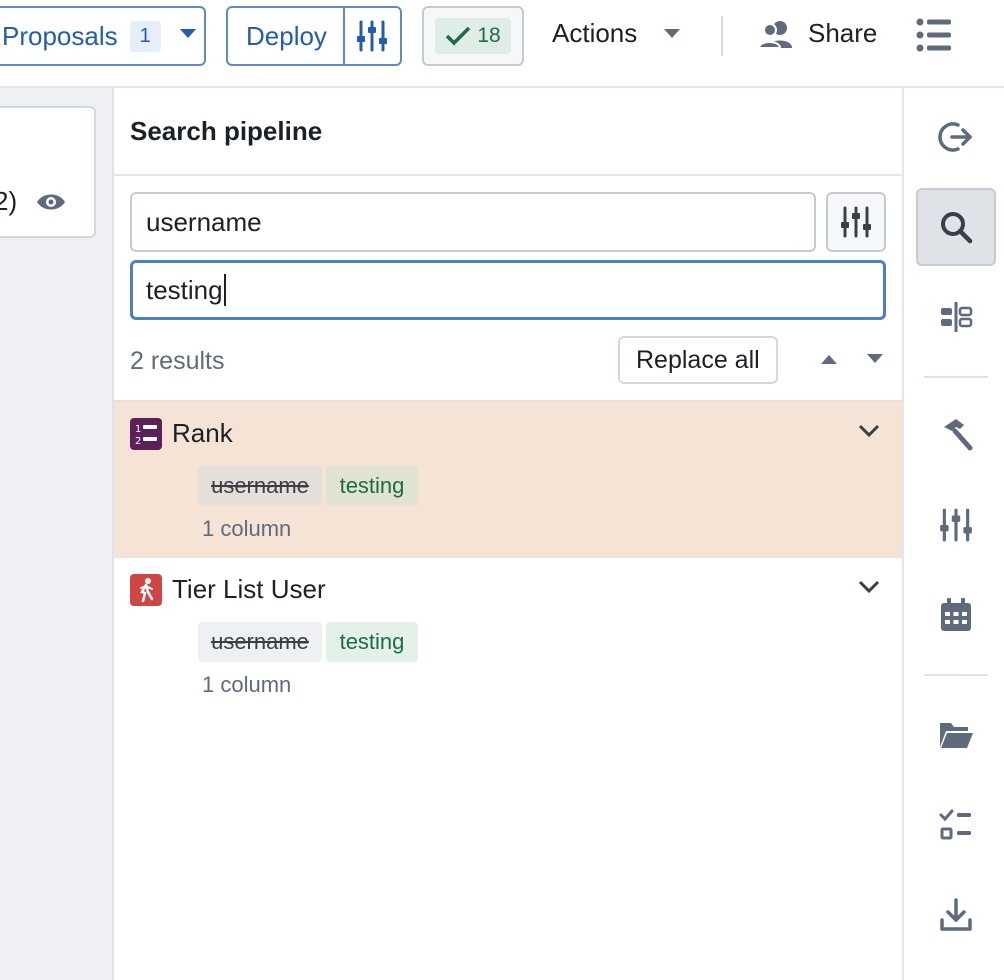 The image size is (1004, 980). Describe the element at coordinates (184, 289) in the screenshot. I see `replace-input-value: testing` at that location.